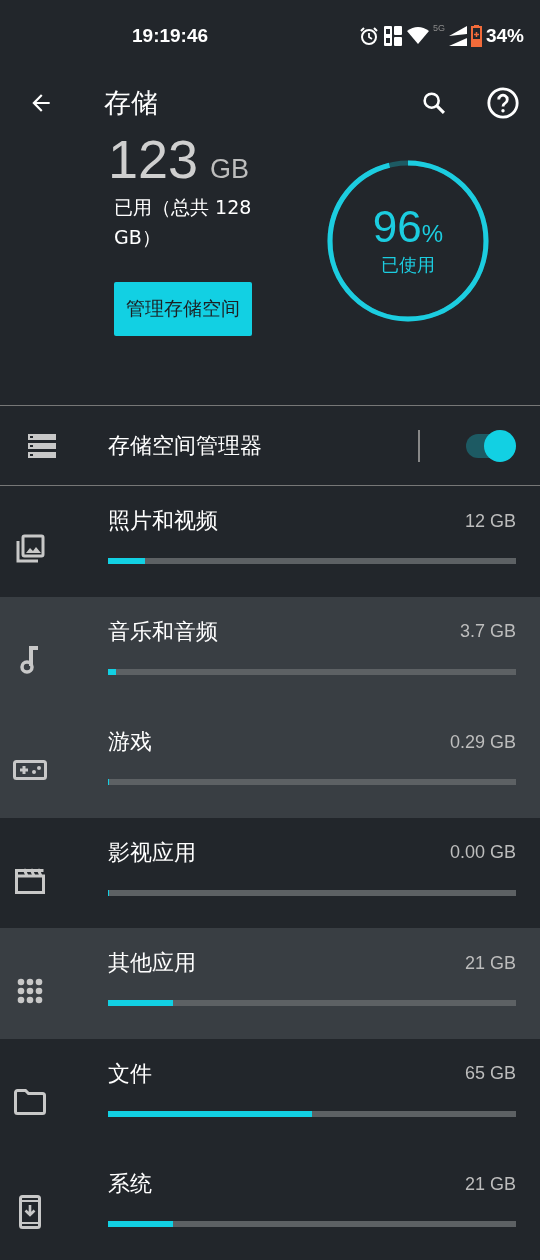 The image size is (540, 1260). Describe the element at coordinates (183, 222) in the screenshot. I see `used-caption: 已用（总共 128 GB）` at that location.